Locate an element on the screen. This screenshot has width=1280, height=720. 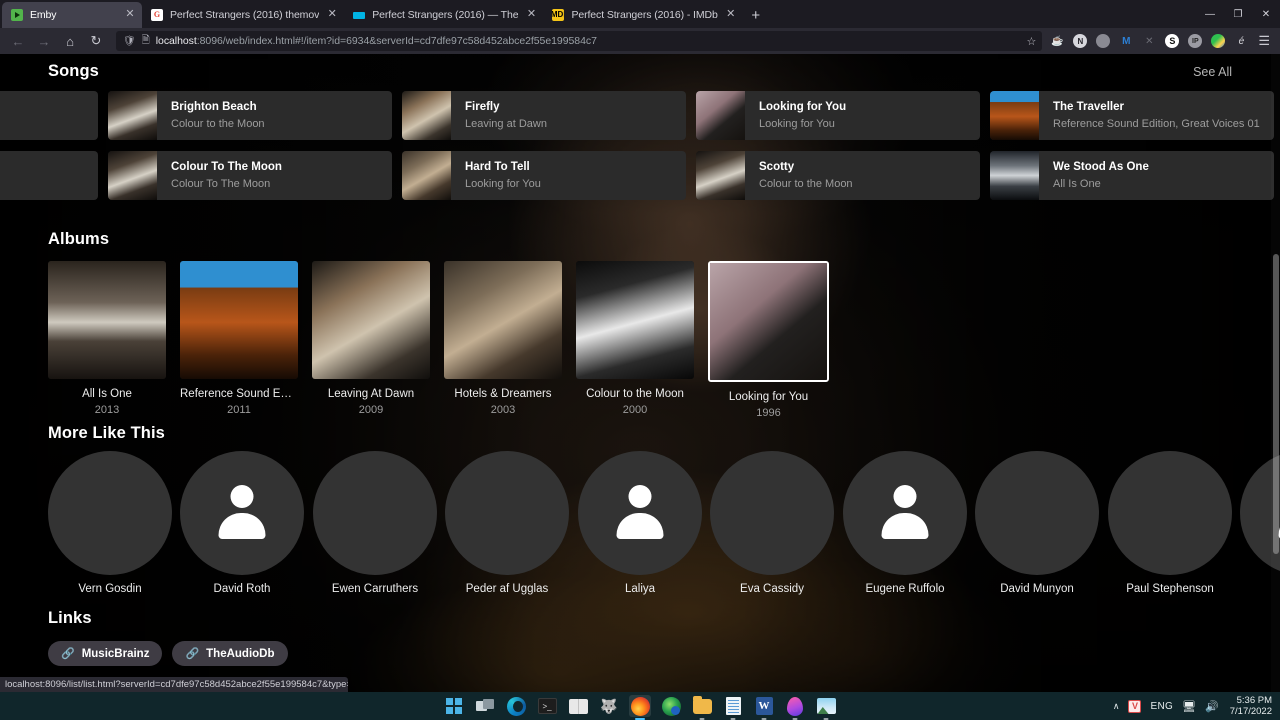
reload-button: ↻ is located at coordinates (96, 41).